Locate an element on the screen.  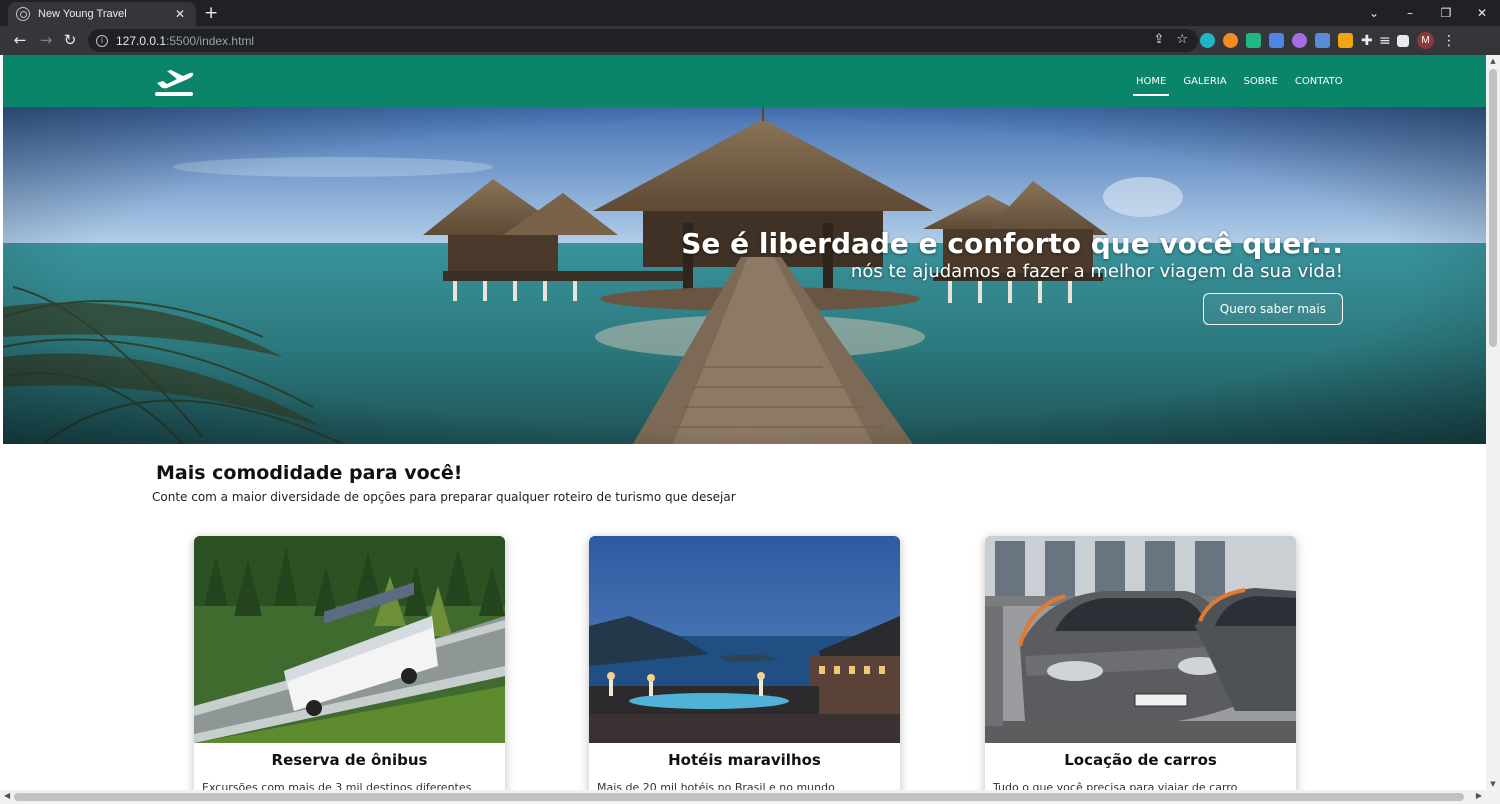
extensions-area: ✚ ≡ M ⋮ is located at coordinates (1328, 40).